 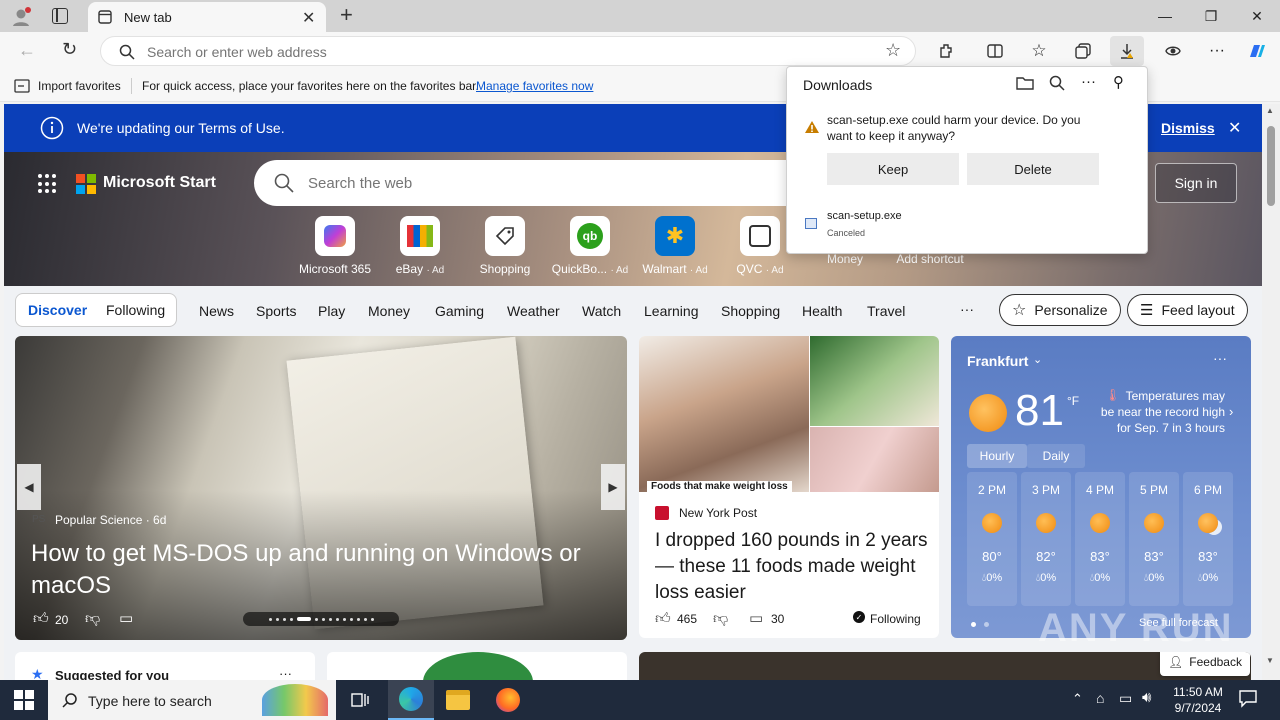 I want to click on nav-news: News, so click(x=216, y=311).